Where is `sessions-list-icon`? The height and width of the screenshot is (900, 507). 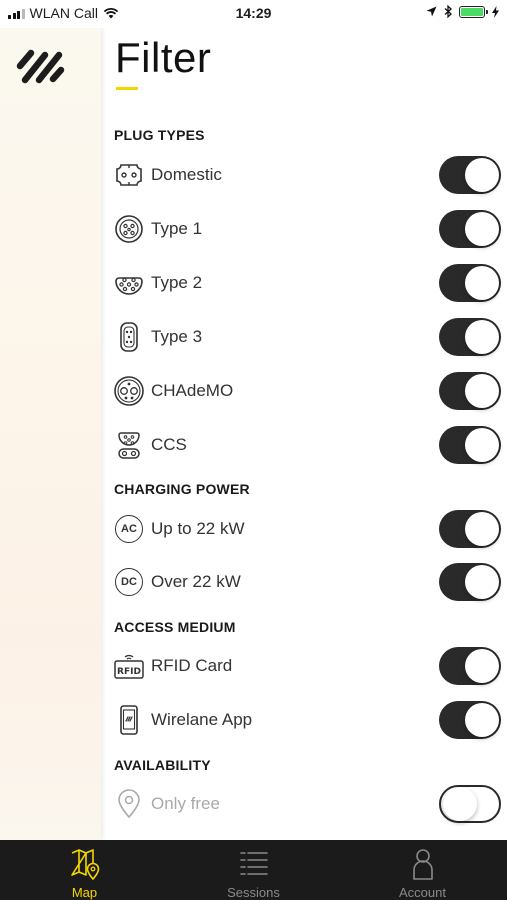 sessions-list-icon is located at coordinates (254, 864).